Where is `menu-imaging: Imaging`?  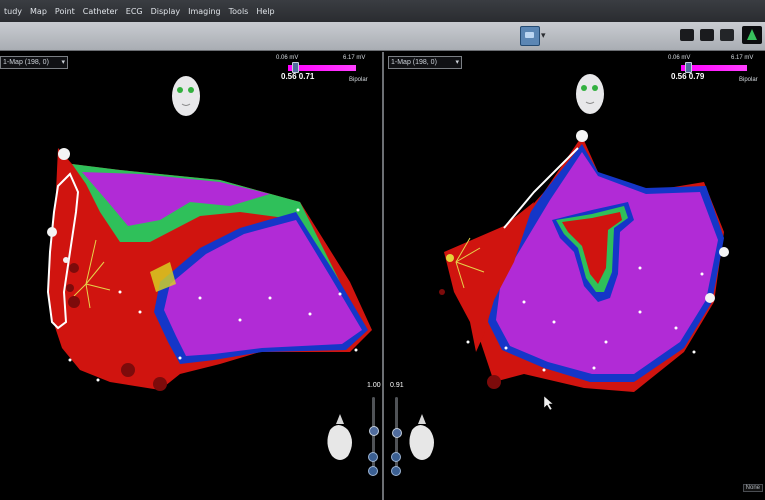
menu-imaging: Imaging is located at coordinates (204, 11).